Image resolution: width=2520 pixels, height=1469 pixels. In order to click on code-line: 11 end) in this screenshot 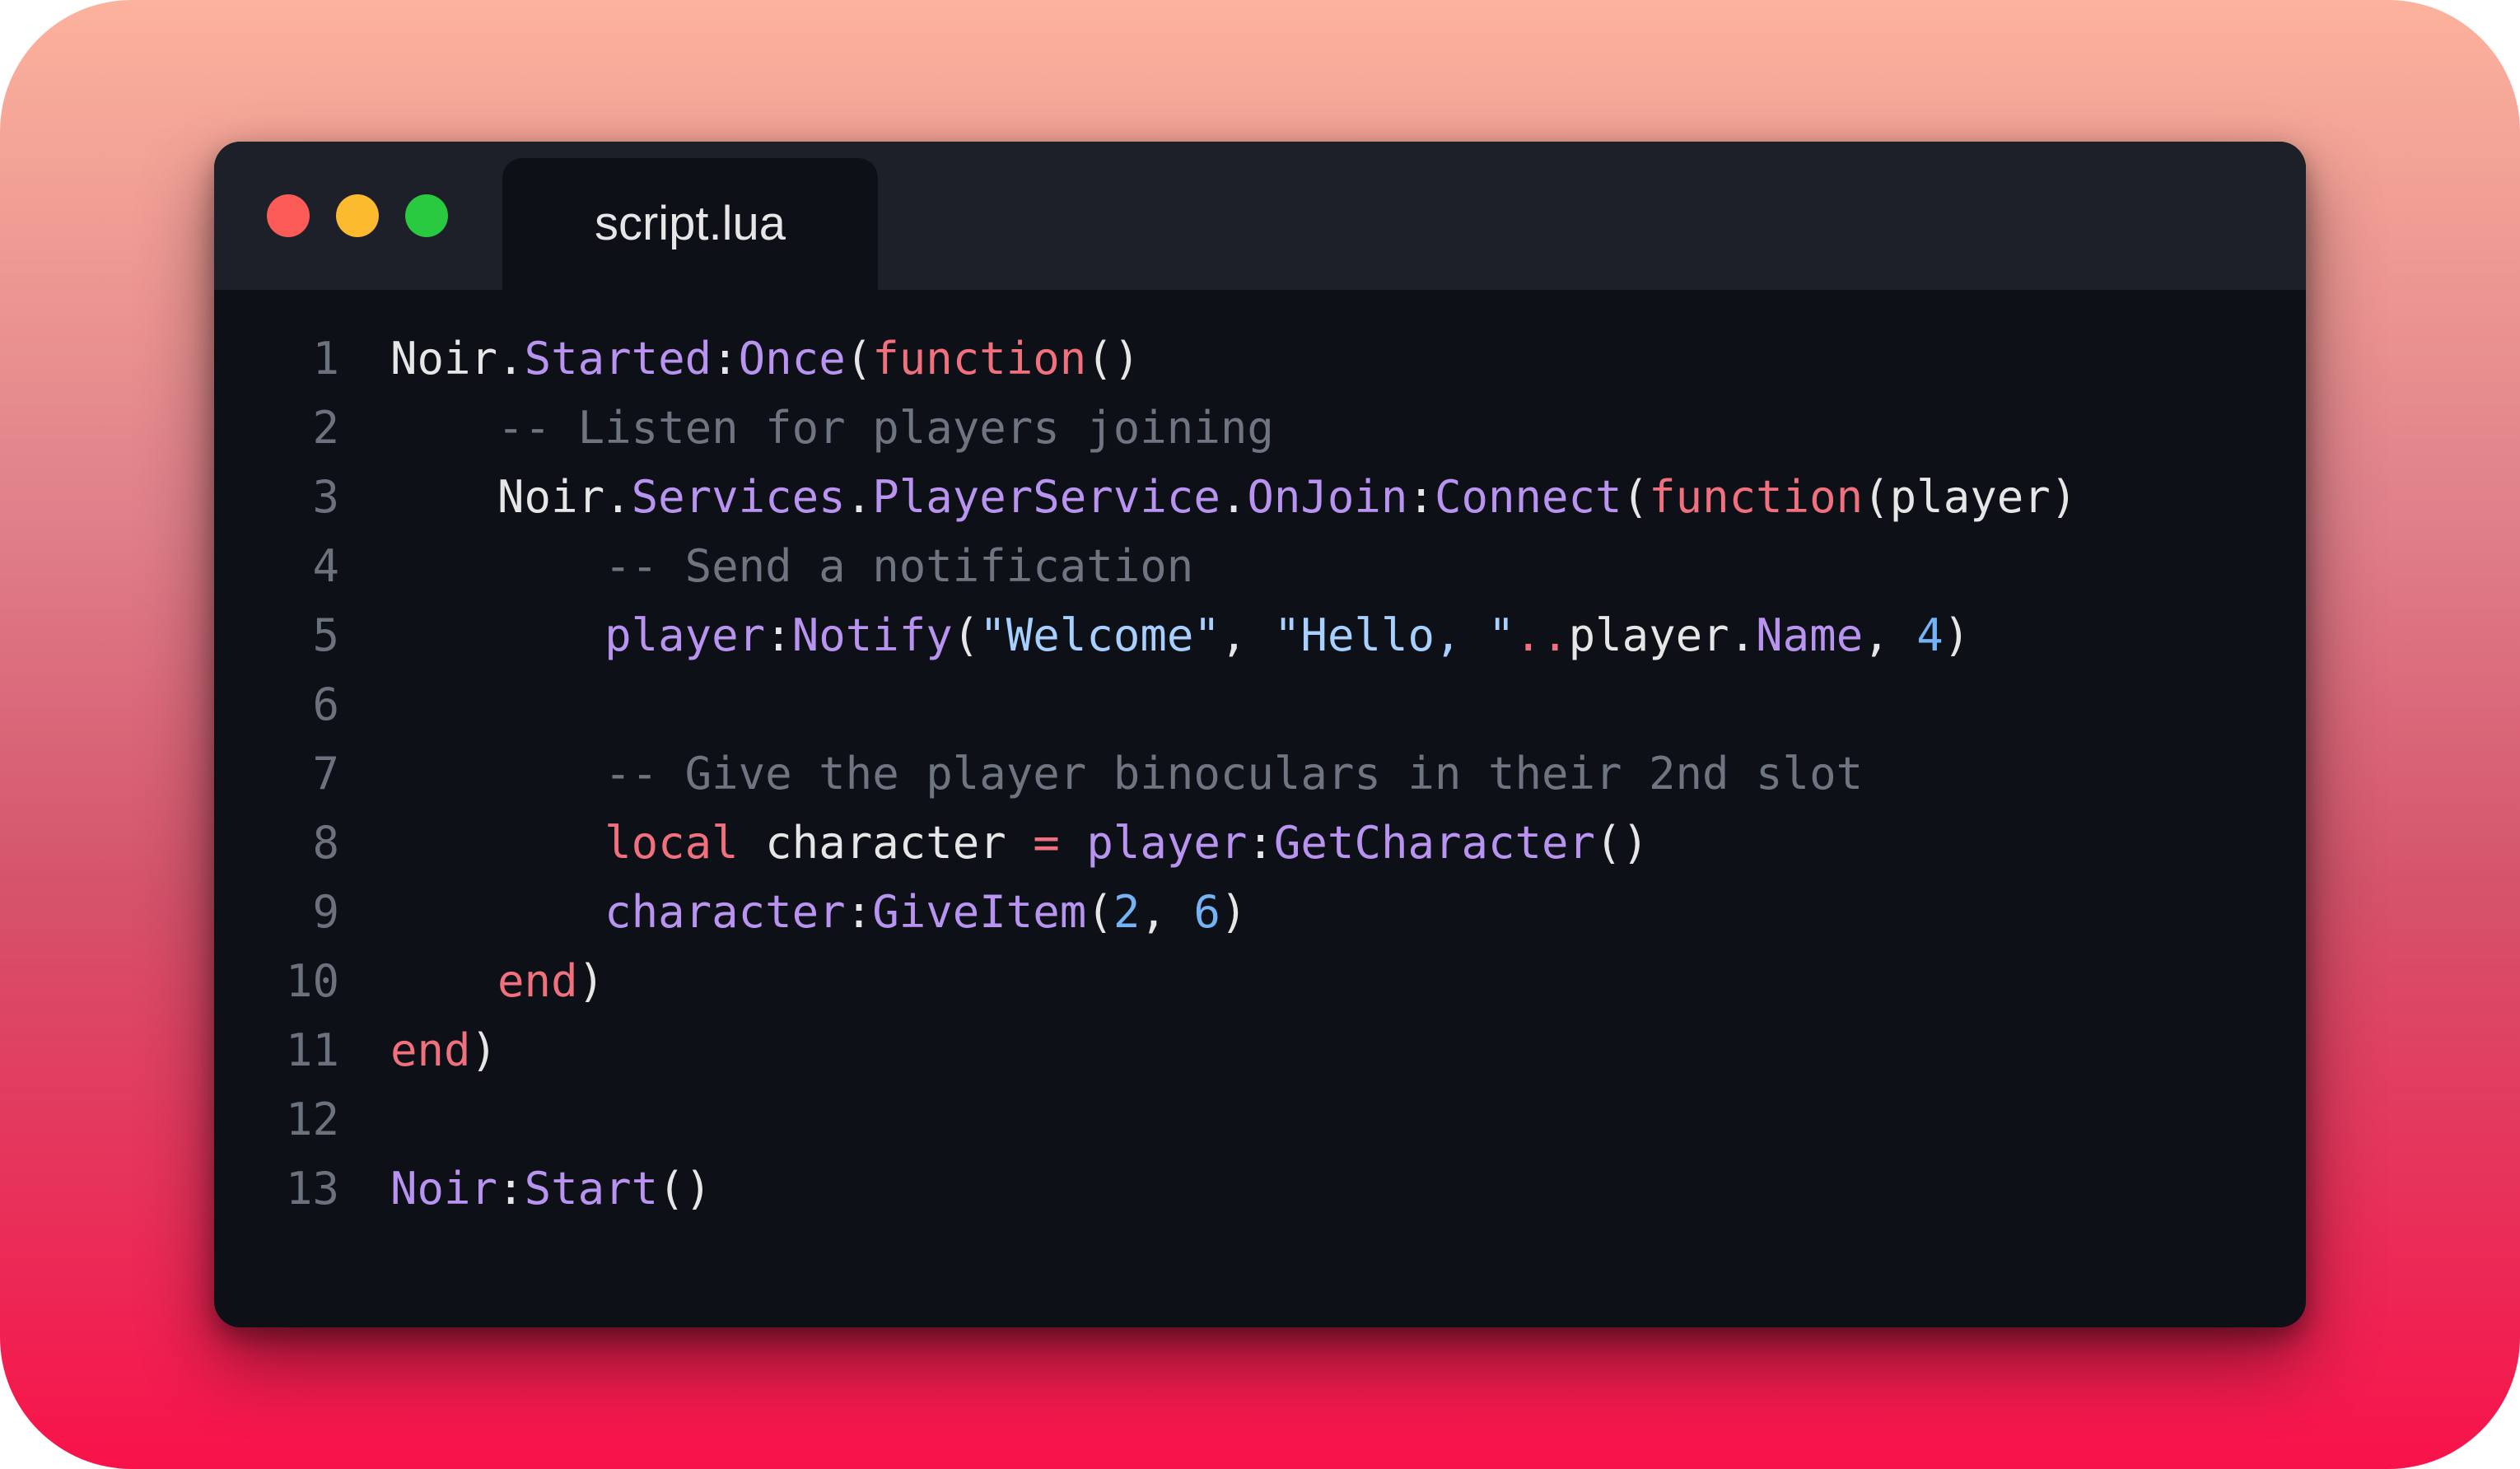, I will do `click(1260, 1050)`.